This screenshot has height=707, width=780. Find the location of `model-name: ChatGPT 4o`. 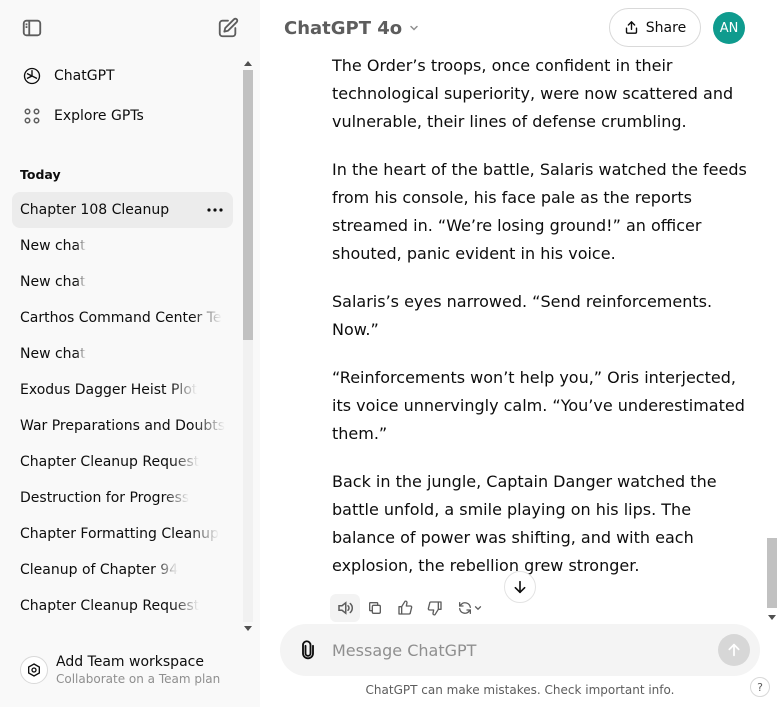

model-name: ChatGPT 4o is located at coordinates (343, 28).